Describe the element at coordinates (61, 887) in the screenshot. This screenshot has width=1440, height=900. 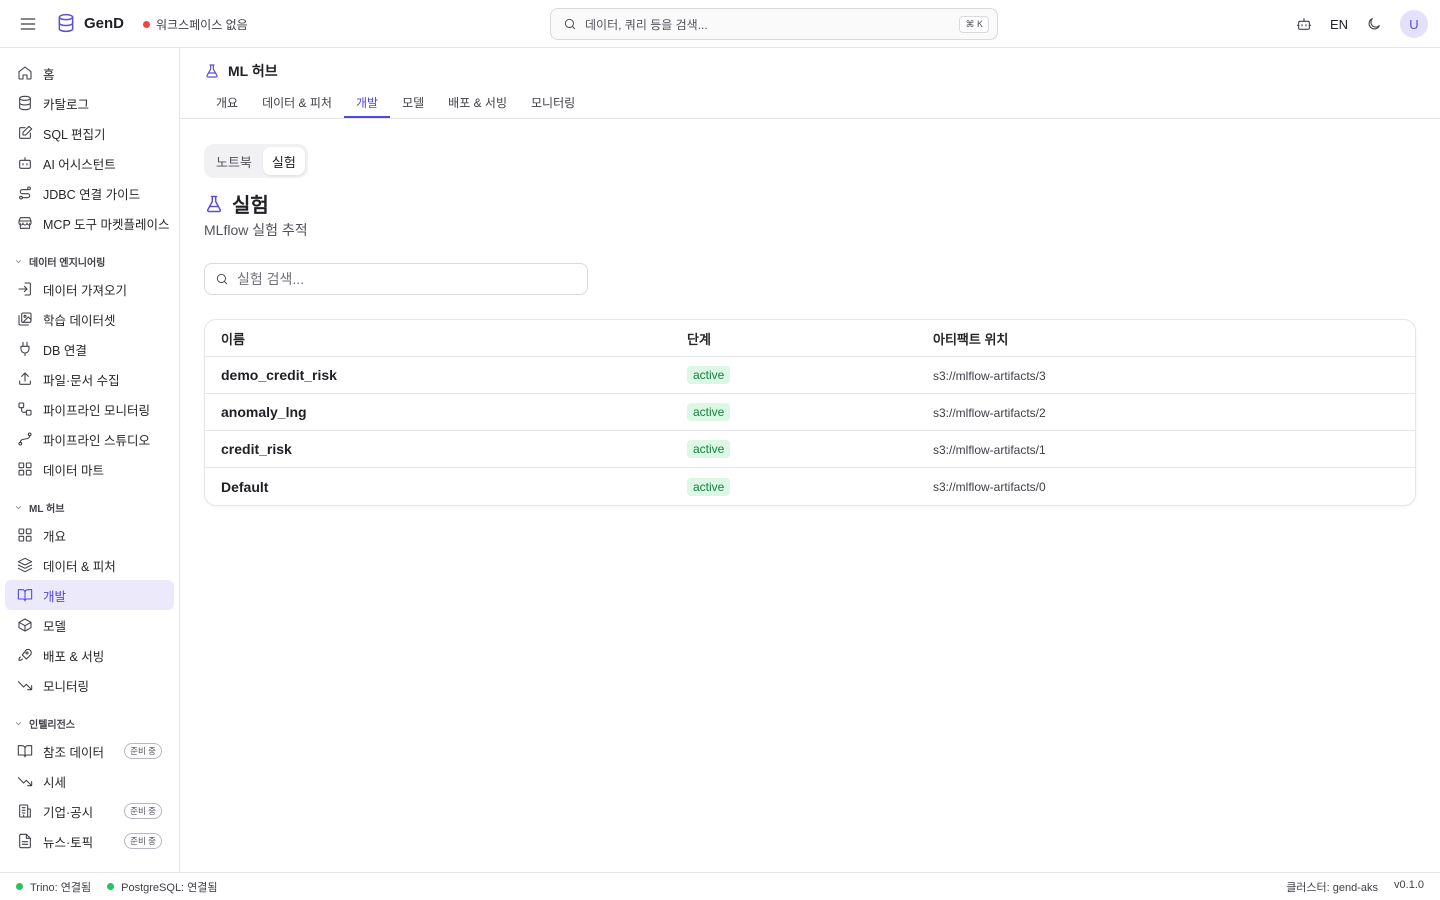
I see `trino-status: Trino: 연결됨` at that location.